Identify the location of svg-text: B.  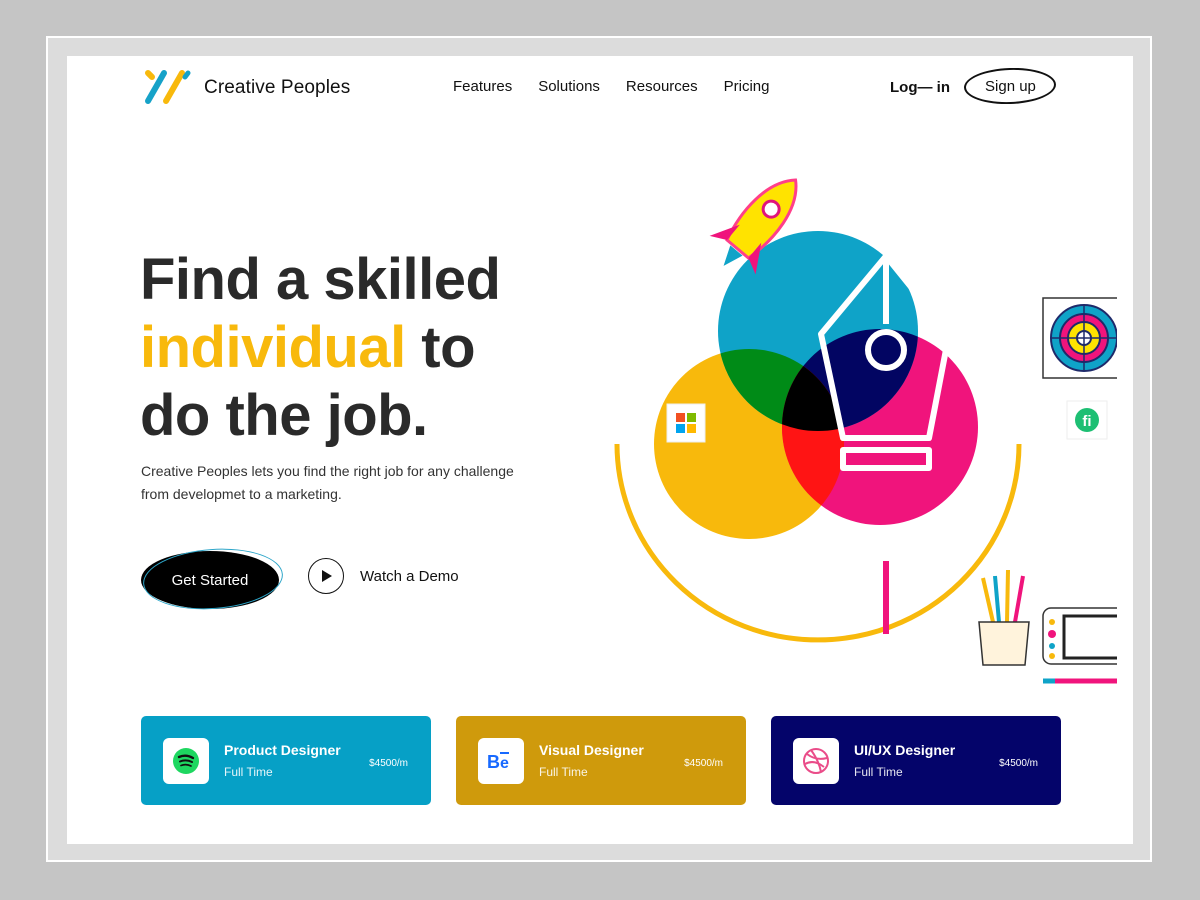
(493, 762).